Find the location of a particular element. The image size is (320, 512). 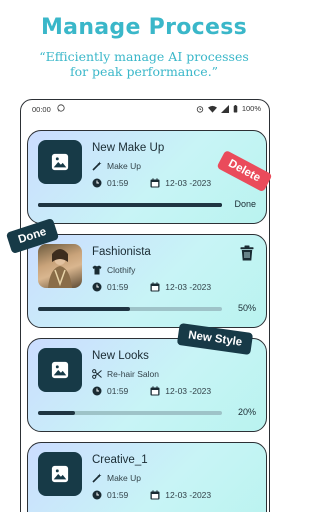

progress-percent: 50% is located at coordinates (246, 308).